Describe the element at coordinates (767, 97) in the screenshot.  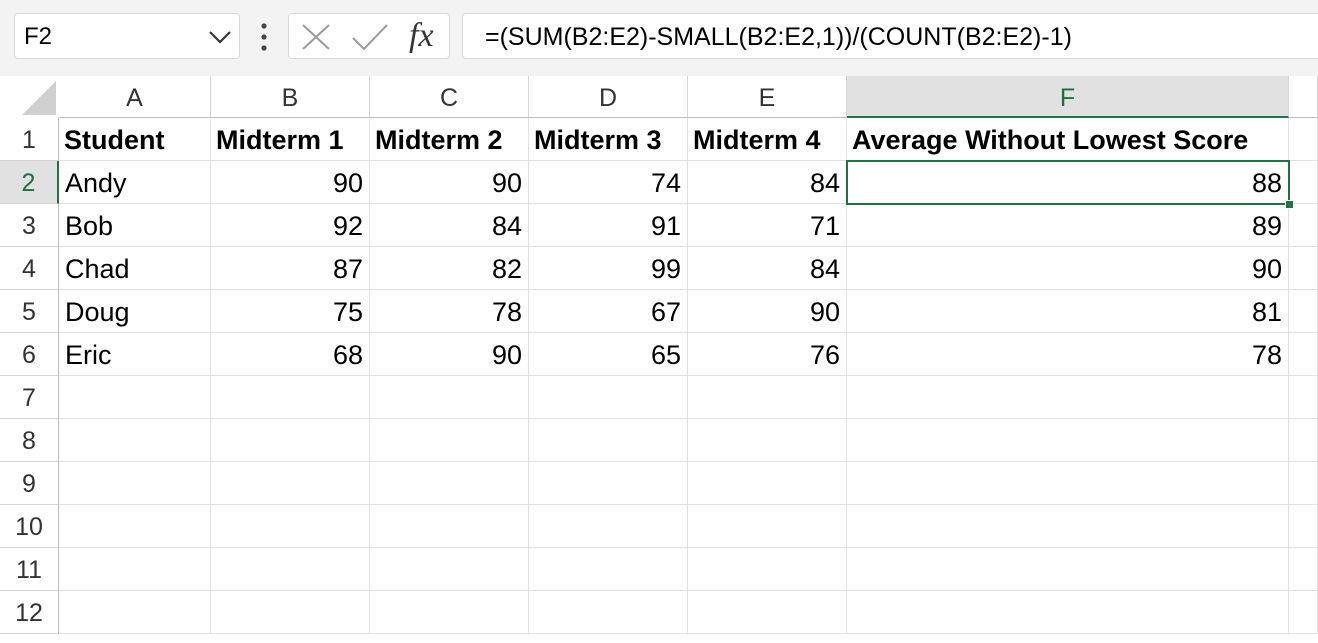
I see `column-header-e: E` at that location.